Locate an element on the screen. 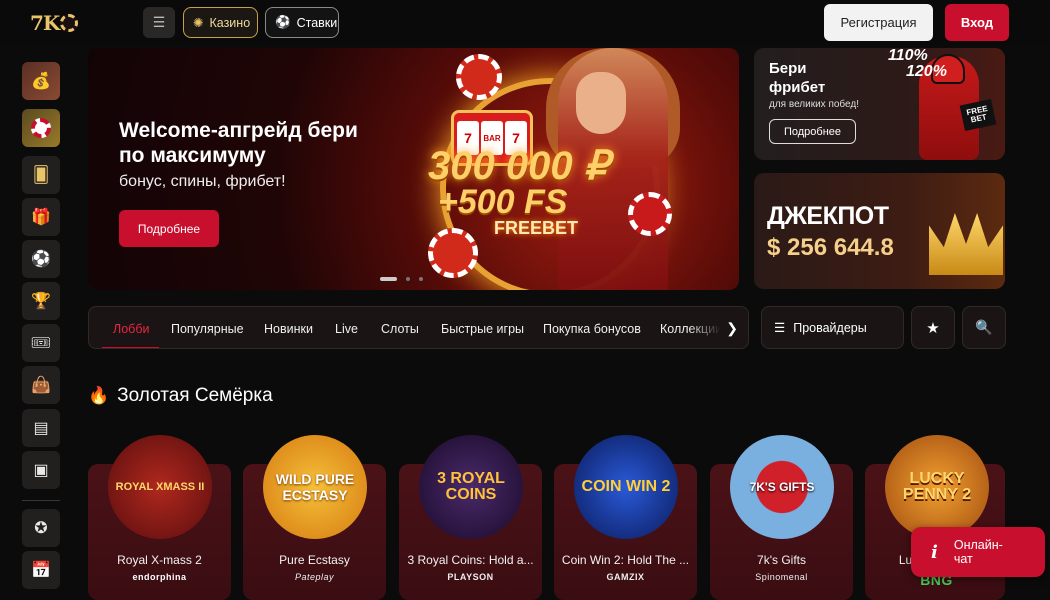 The image size is (1050, 600). menu-toggle-button: ☰ is located at coordinates (159, 22).